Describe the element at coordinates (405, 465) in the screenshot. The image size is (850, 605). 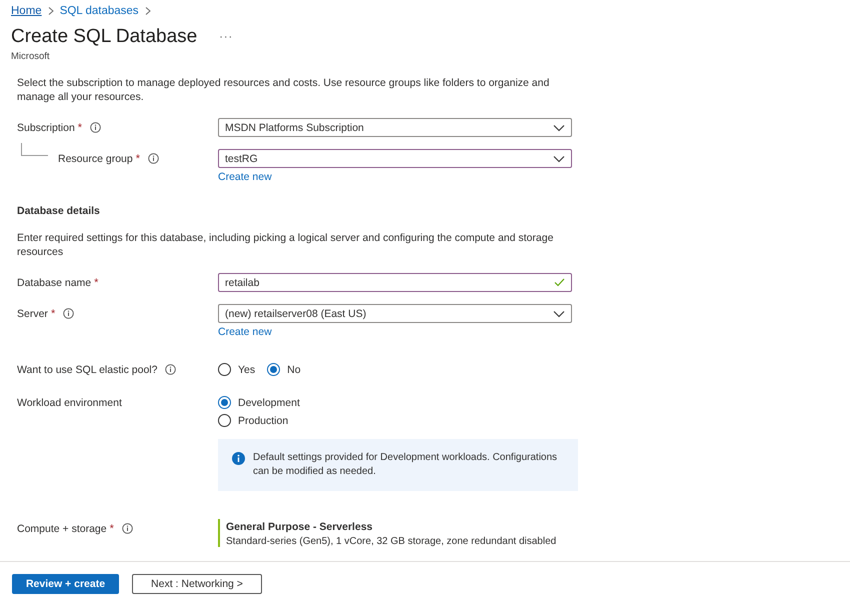
I see `info-text: Default settings provided for Development workloads. Configurations can be modified as needed.` at that location.